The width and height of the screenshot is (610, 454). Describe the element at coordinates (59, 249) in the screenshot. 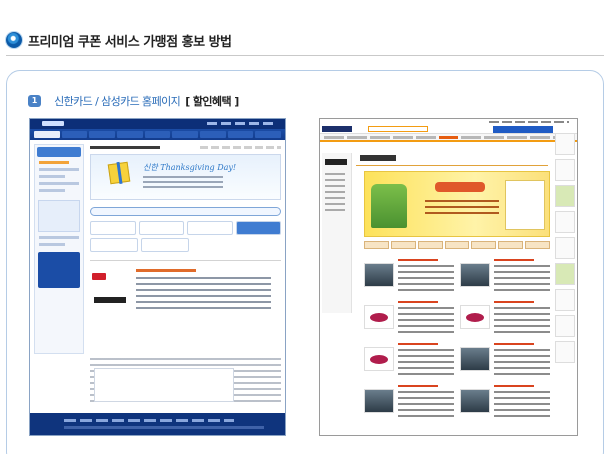

I see `shinhan-sidebar` at that location.